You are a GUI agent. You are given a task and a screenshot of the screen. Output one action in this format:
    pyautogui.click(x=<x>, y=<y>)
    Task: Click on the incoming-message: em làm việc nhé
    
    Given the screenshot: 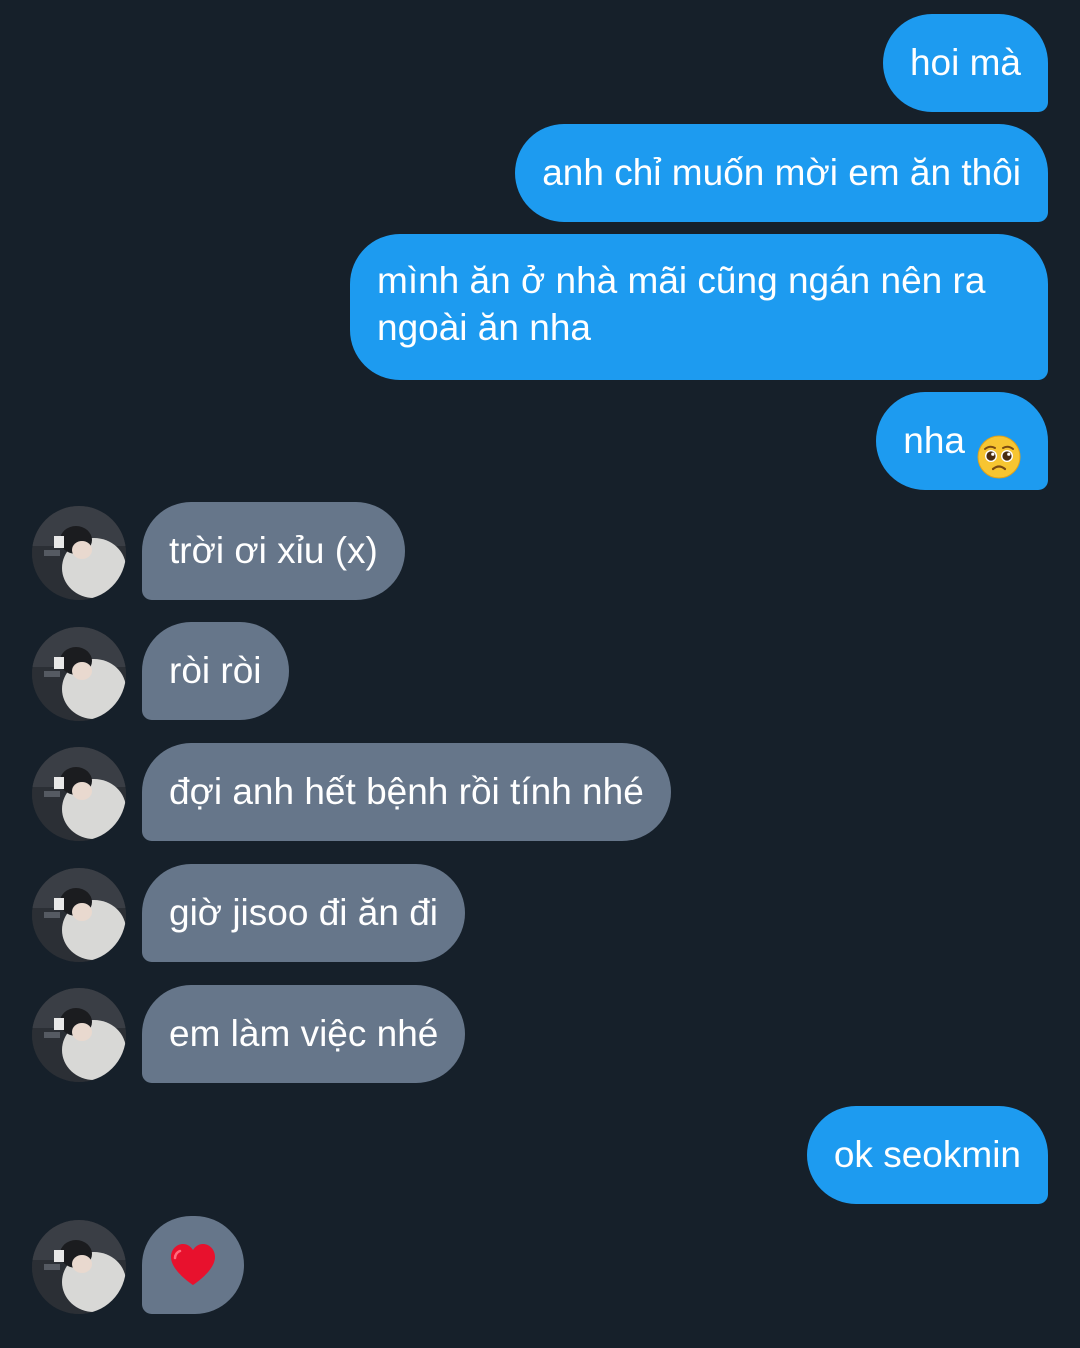 What is the action you would take?
    pyautogui.click(x=304, y=1034)
    